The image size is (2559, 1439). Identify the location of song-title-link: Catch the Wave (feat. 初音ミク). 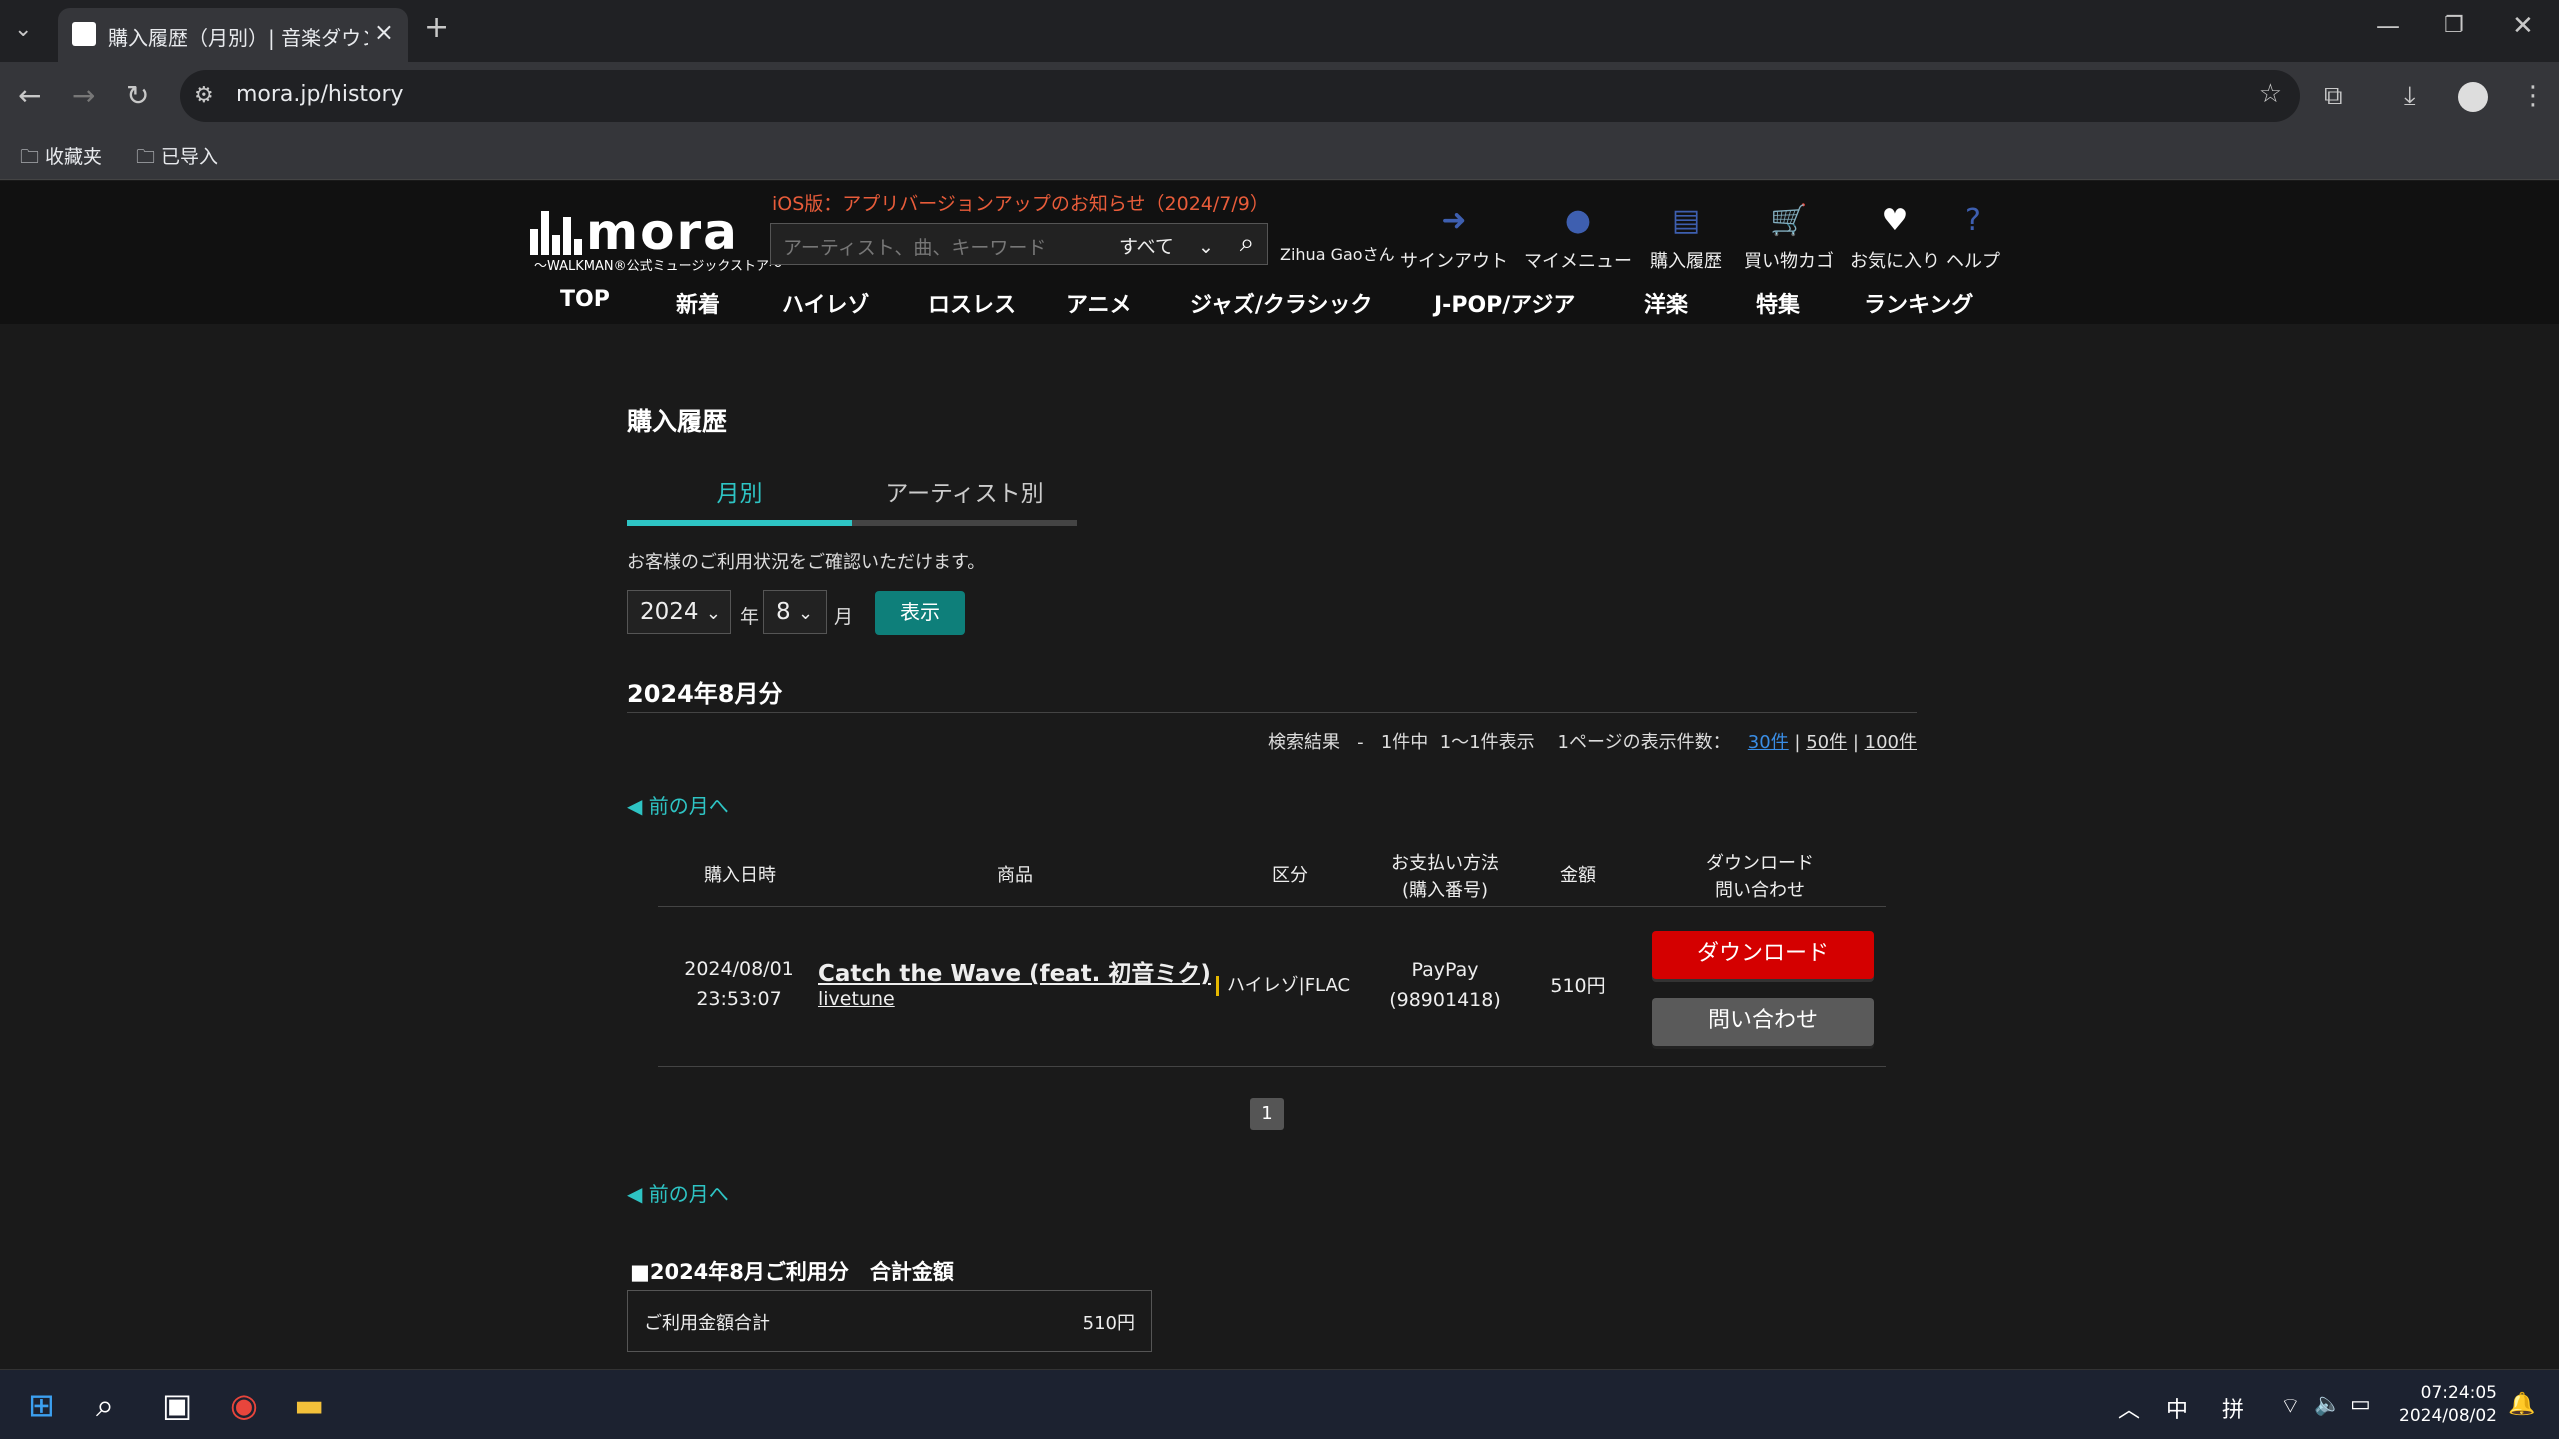
(1014, 971).